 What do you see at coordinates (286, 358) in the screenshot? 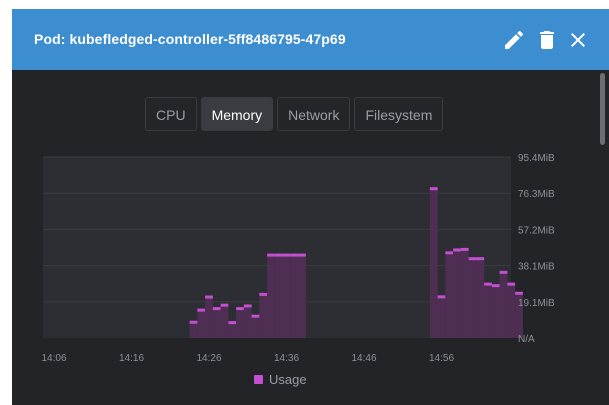
I see `x-tick-label: 14:36` at bounding box center [286, 358].